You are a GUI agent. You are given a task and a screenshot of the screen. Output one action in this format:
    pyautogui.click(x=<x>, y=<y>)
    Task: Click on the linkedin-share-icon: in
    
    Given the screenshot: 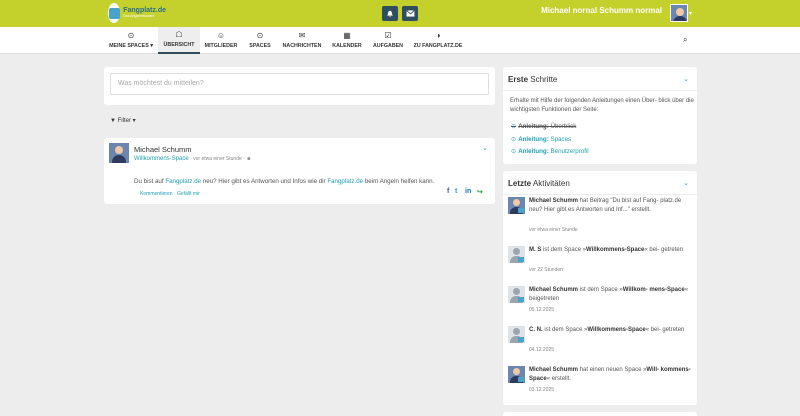 What is the action you would take?
    pyautogui.click(x=468, y=191)
    